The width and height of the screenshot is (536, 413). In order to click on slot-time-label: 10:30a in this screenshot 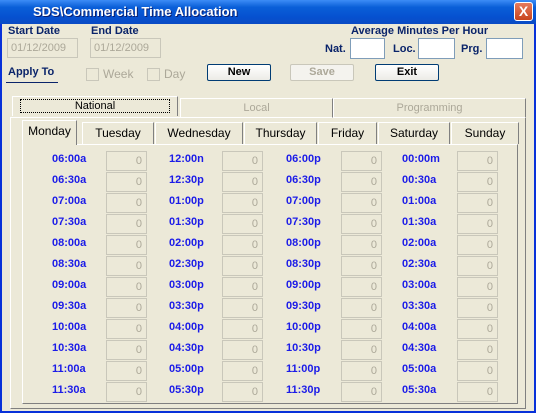, I will do `click(69, 348)`.